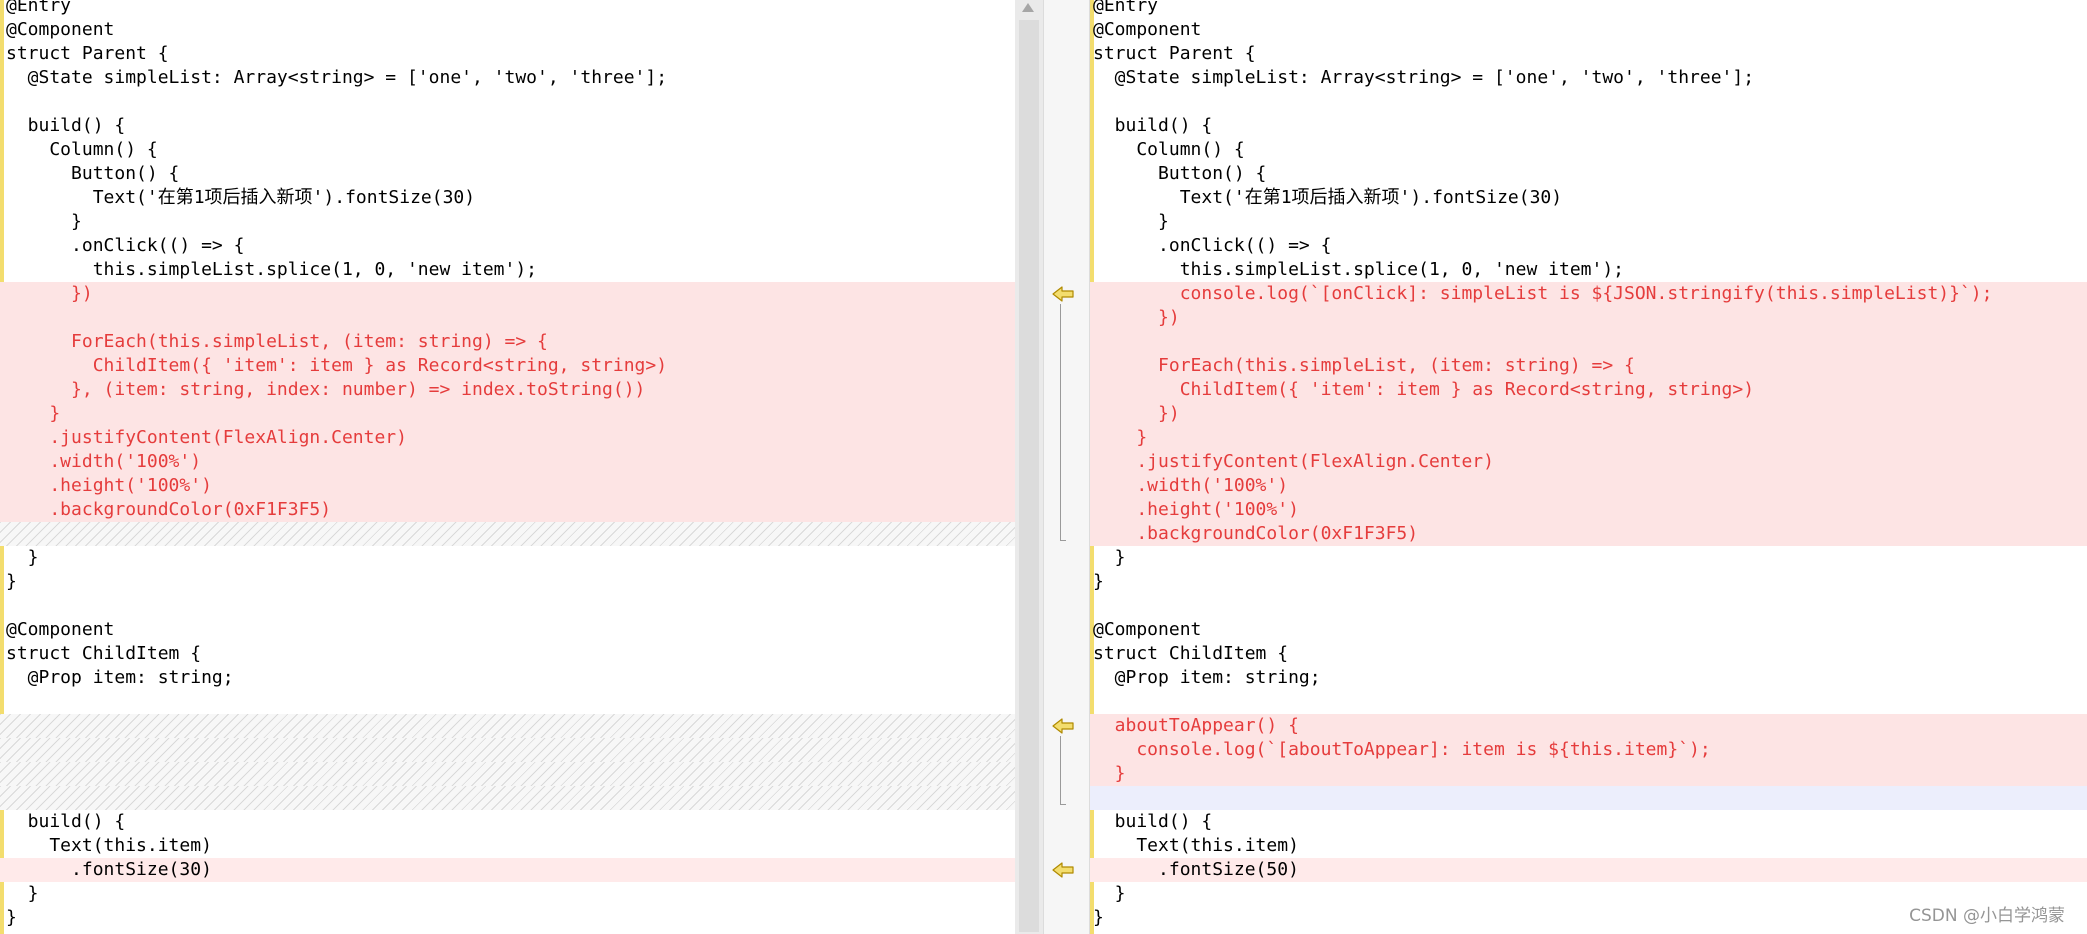 Image resolution: width=2087 pixels, height=934 pixels. Describe the element at coordinates (1588, 534) in the screenshot. I see `right-code-line: .backgroundColor(0xF1F3F5)` at that location.